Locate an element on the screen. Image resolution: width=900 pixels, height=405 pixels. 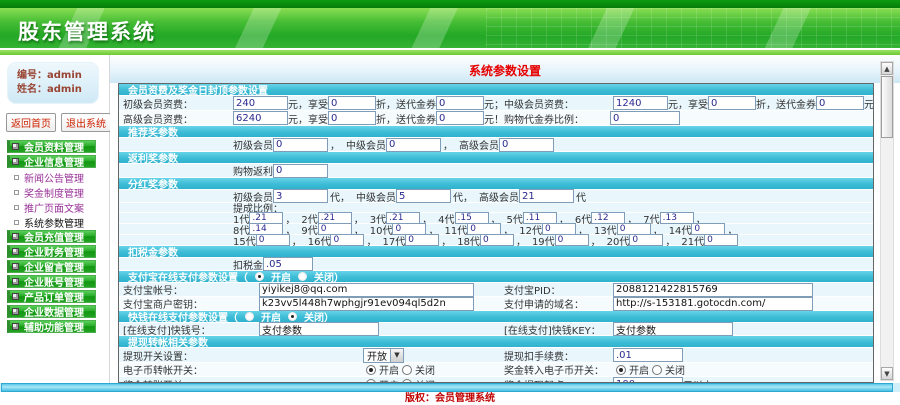
vertical-scrollbar: ▲ ▼ is located at coordinates (887, 221).